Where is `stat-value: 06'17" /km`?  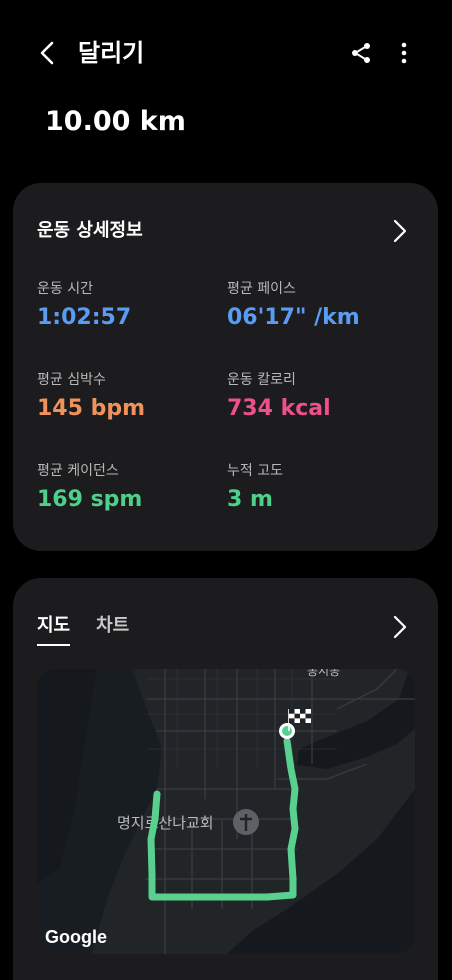 stat-value: 06'17" /km is located at coordinates (293, 317).